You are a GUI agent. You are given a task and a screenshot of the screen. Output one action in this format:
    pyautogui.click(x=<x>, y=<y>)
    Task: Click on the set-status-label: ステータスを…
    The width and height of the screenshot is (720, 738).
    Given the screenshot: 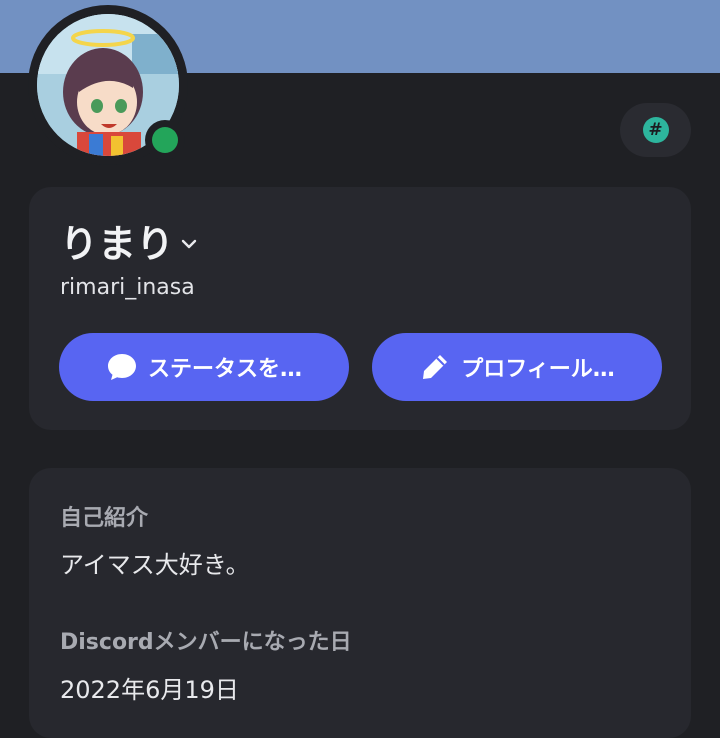 What is the action you would take?
    pyautogui.click(x=224, y=369)
    